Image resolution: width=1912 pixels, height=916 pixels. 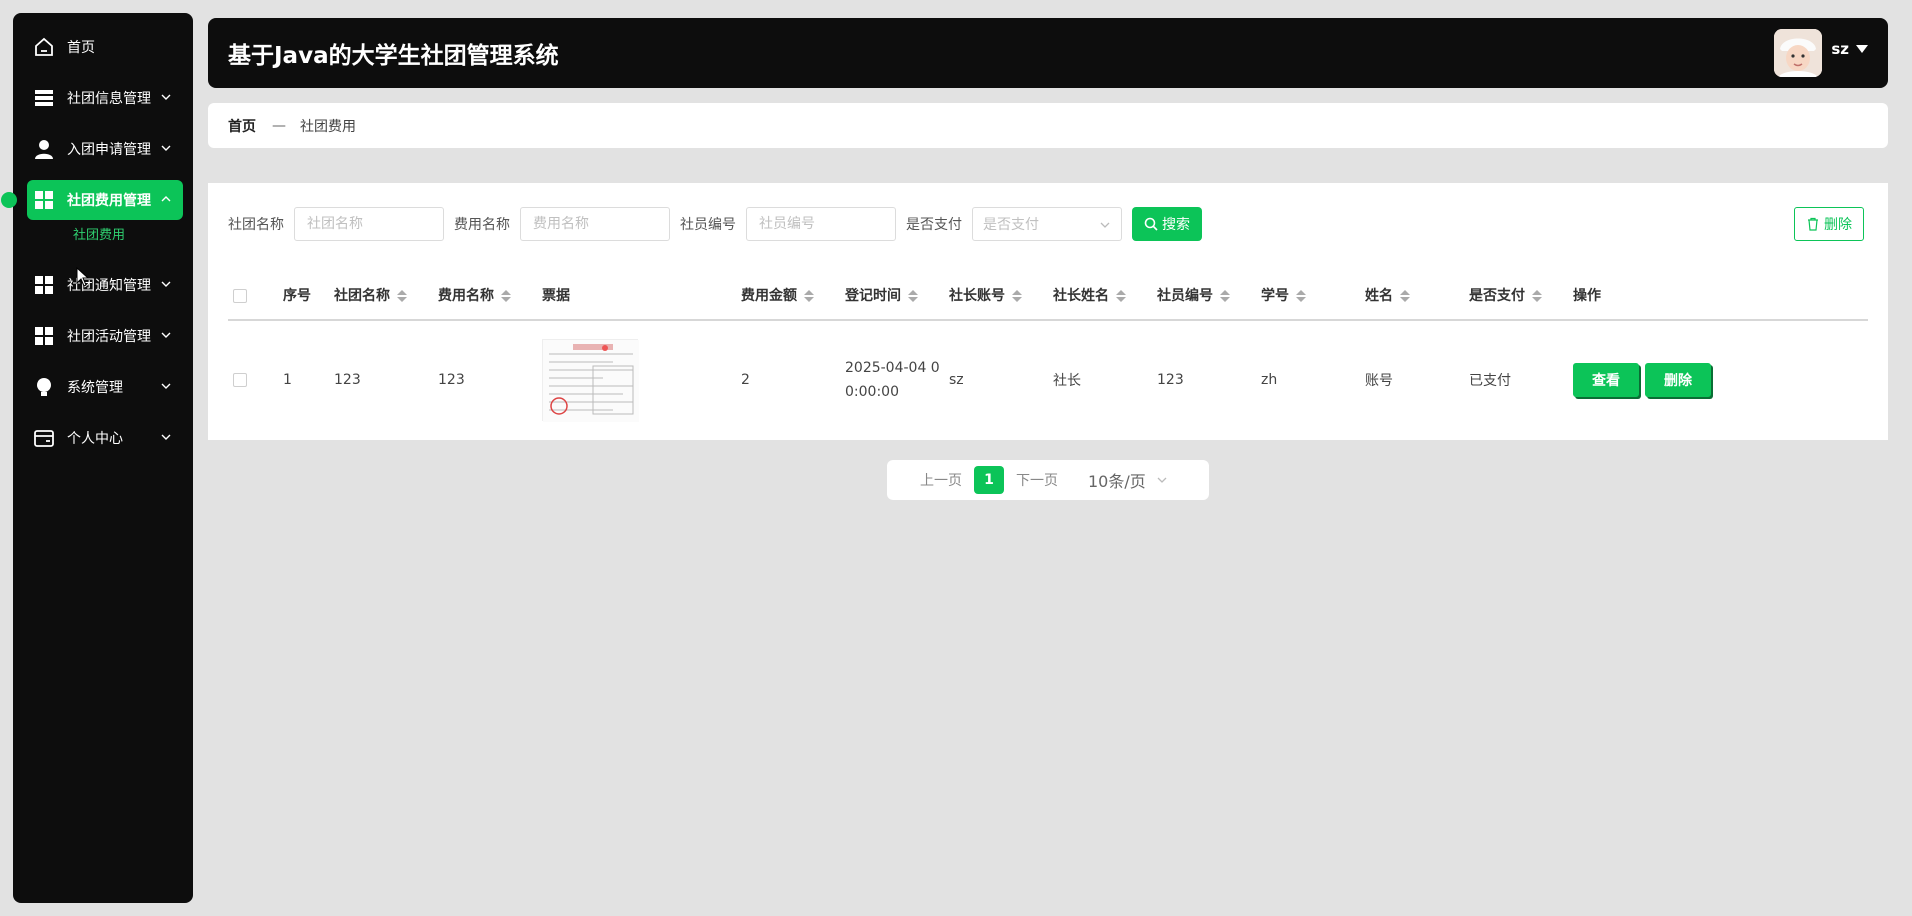 I want to click on col-member-no: 社员编号, so click(x=1193, y=296).